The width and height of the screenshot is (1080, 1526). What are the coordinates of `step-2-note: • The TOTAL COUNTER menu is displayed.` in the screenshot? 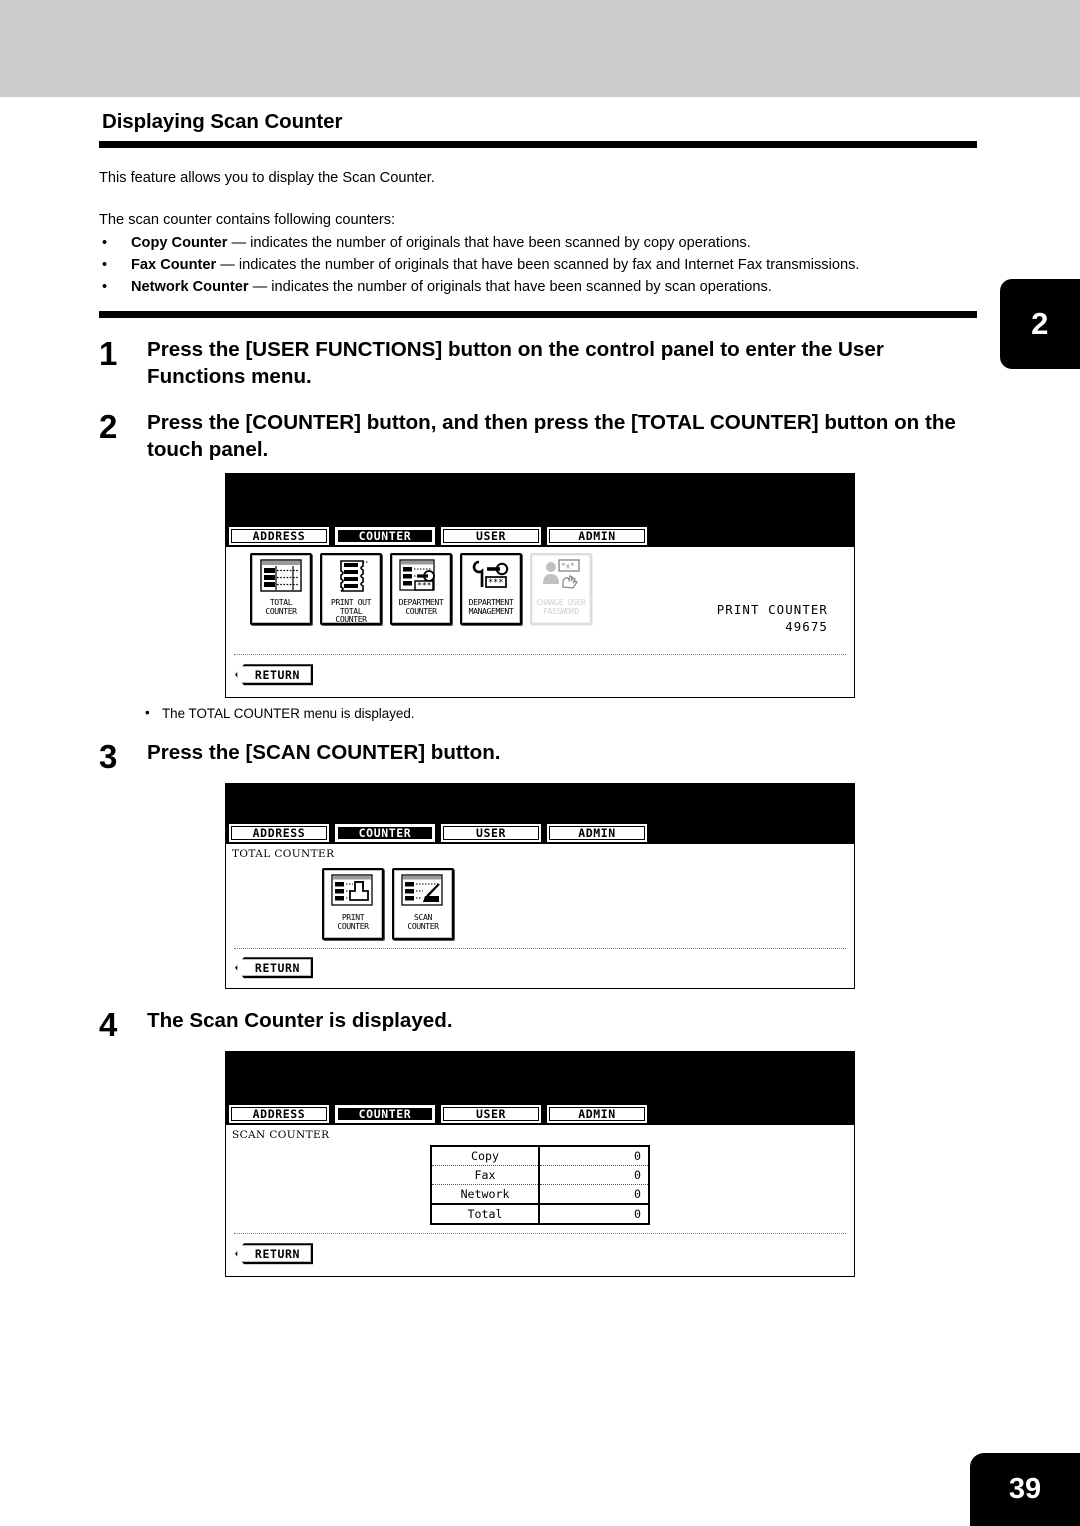 It's located at (562, 713).